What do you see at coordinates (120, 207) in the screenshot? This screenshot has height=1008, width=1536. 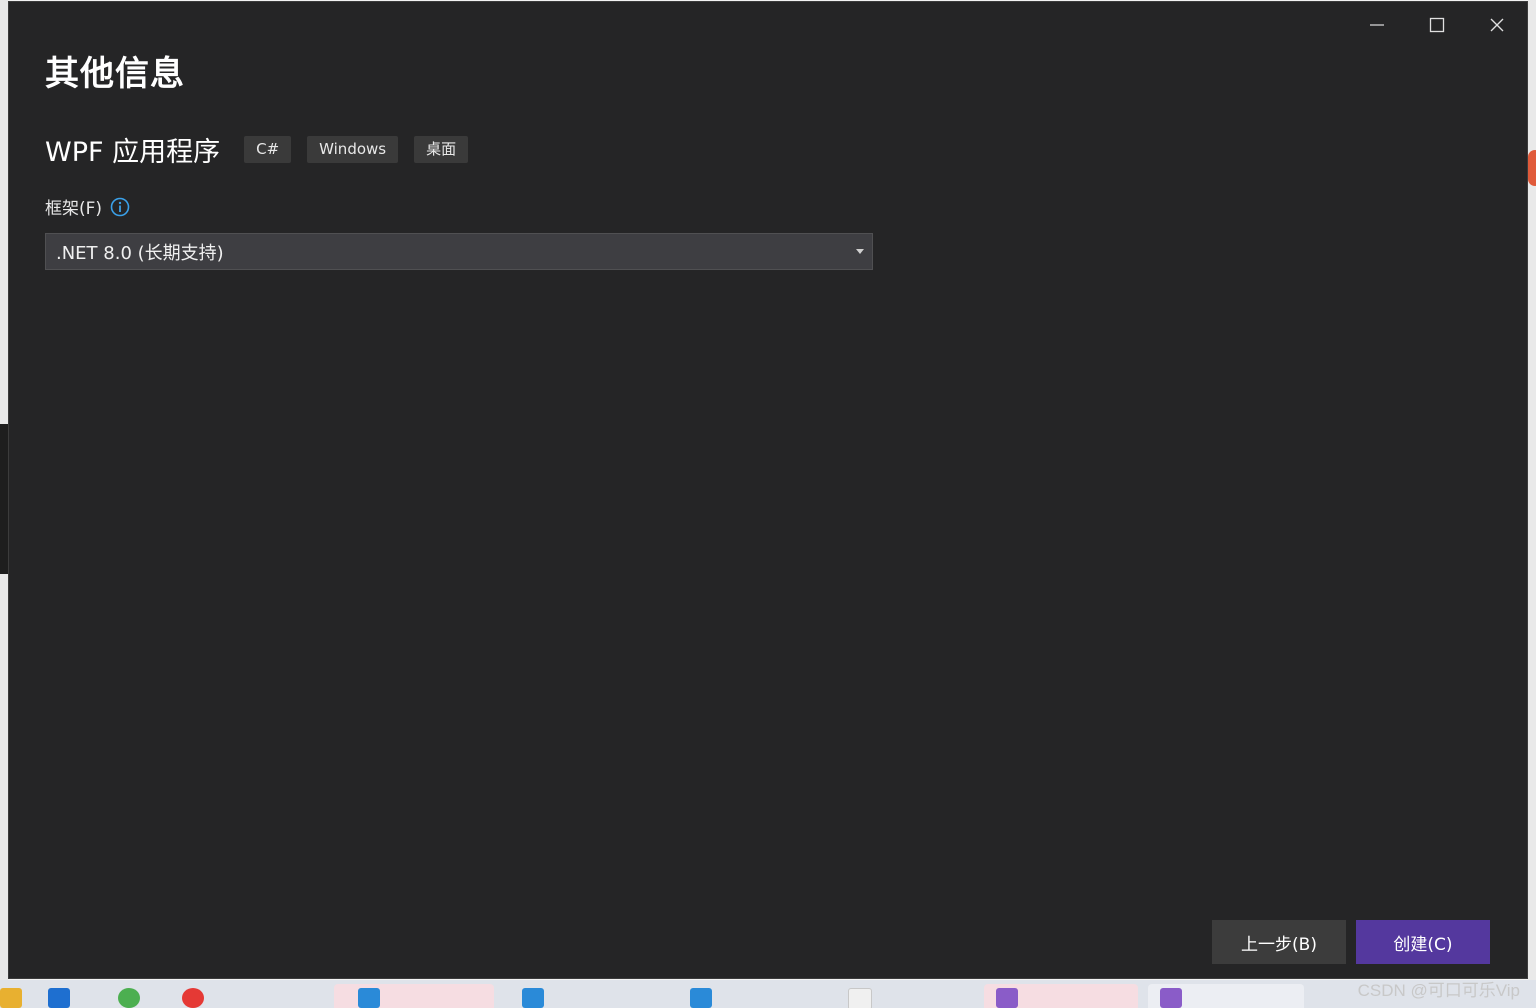 I see `info-icon` at bounding box center [120, 207].